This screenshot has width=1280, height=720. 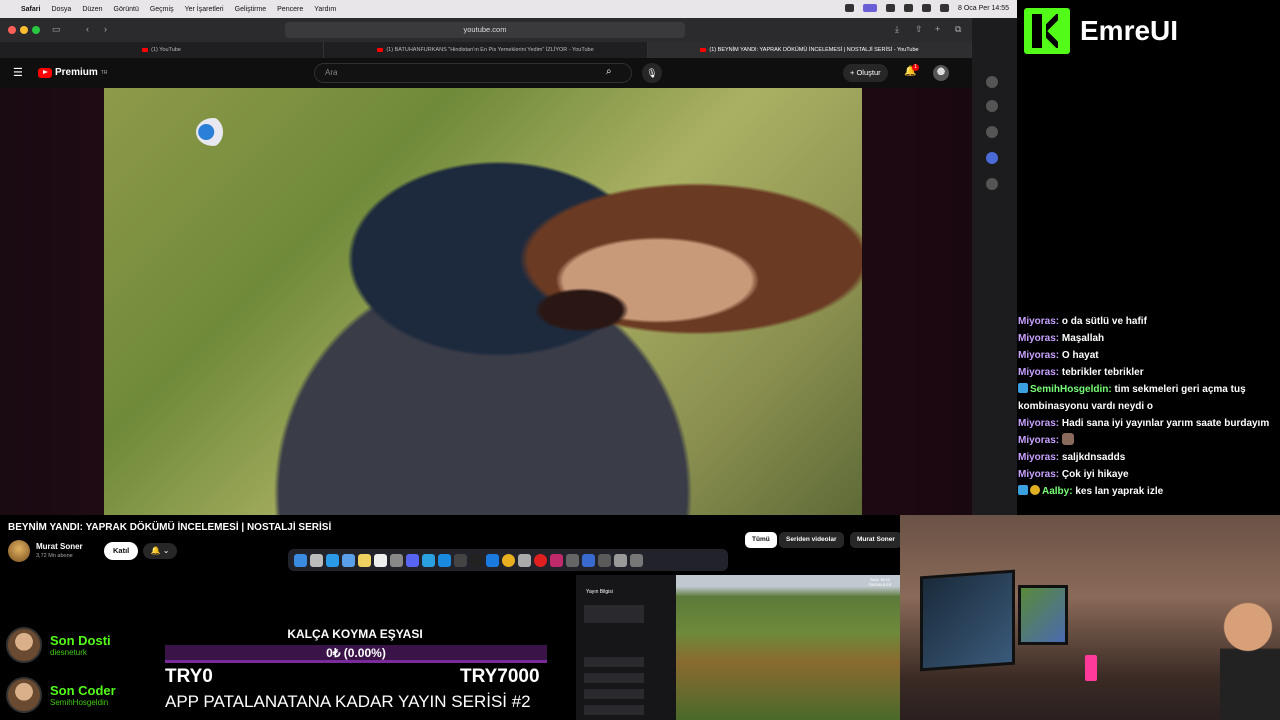 What do you see at coordinates (1102, 372) in the screenshot?
I see `chat-text: tebrikler tebrikler` at bounding box center [1102, 372].